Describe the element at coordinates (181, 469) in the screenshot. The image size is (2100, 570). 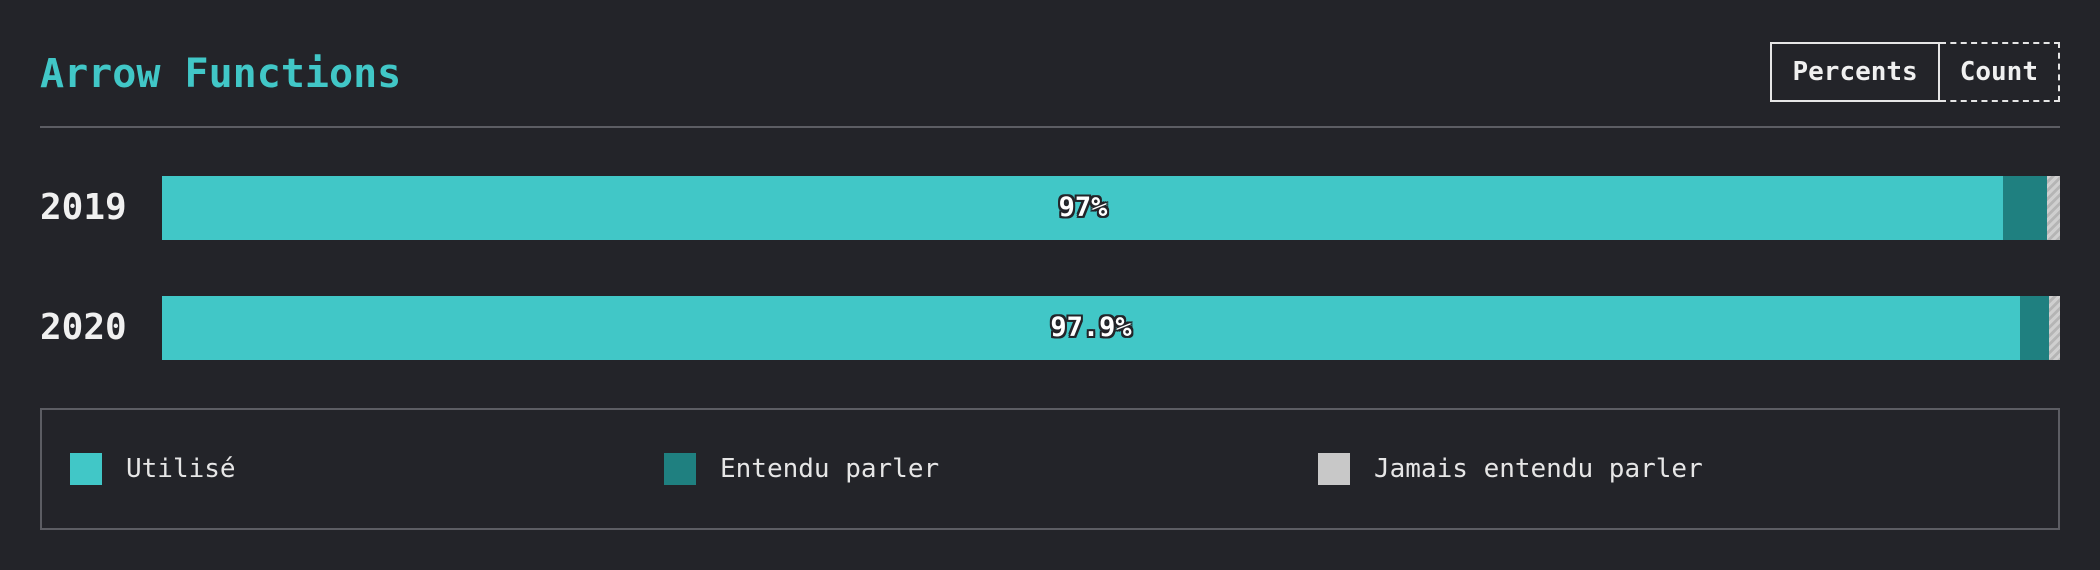
I see `legend-label: Utilisé` at that location.